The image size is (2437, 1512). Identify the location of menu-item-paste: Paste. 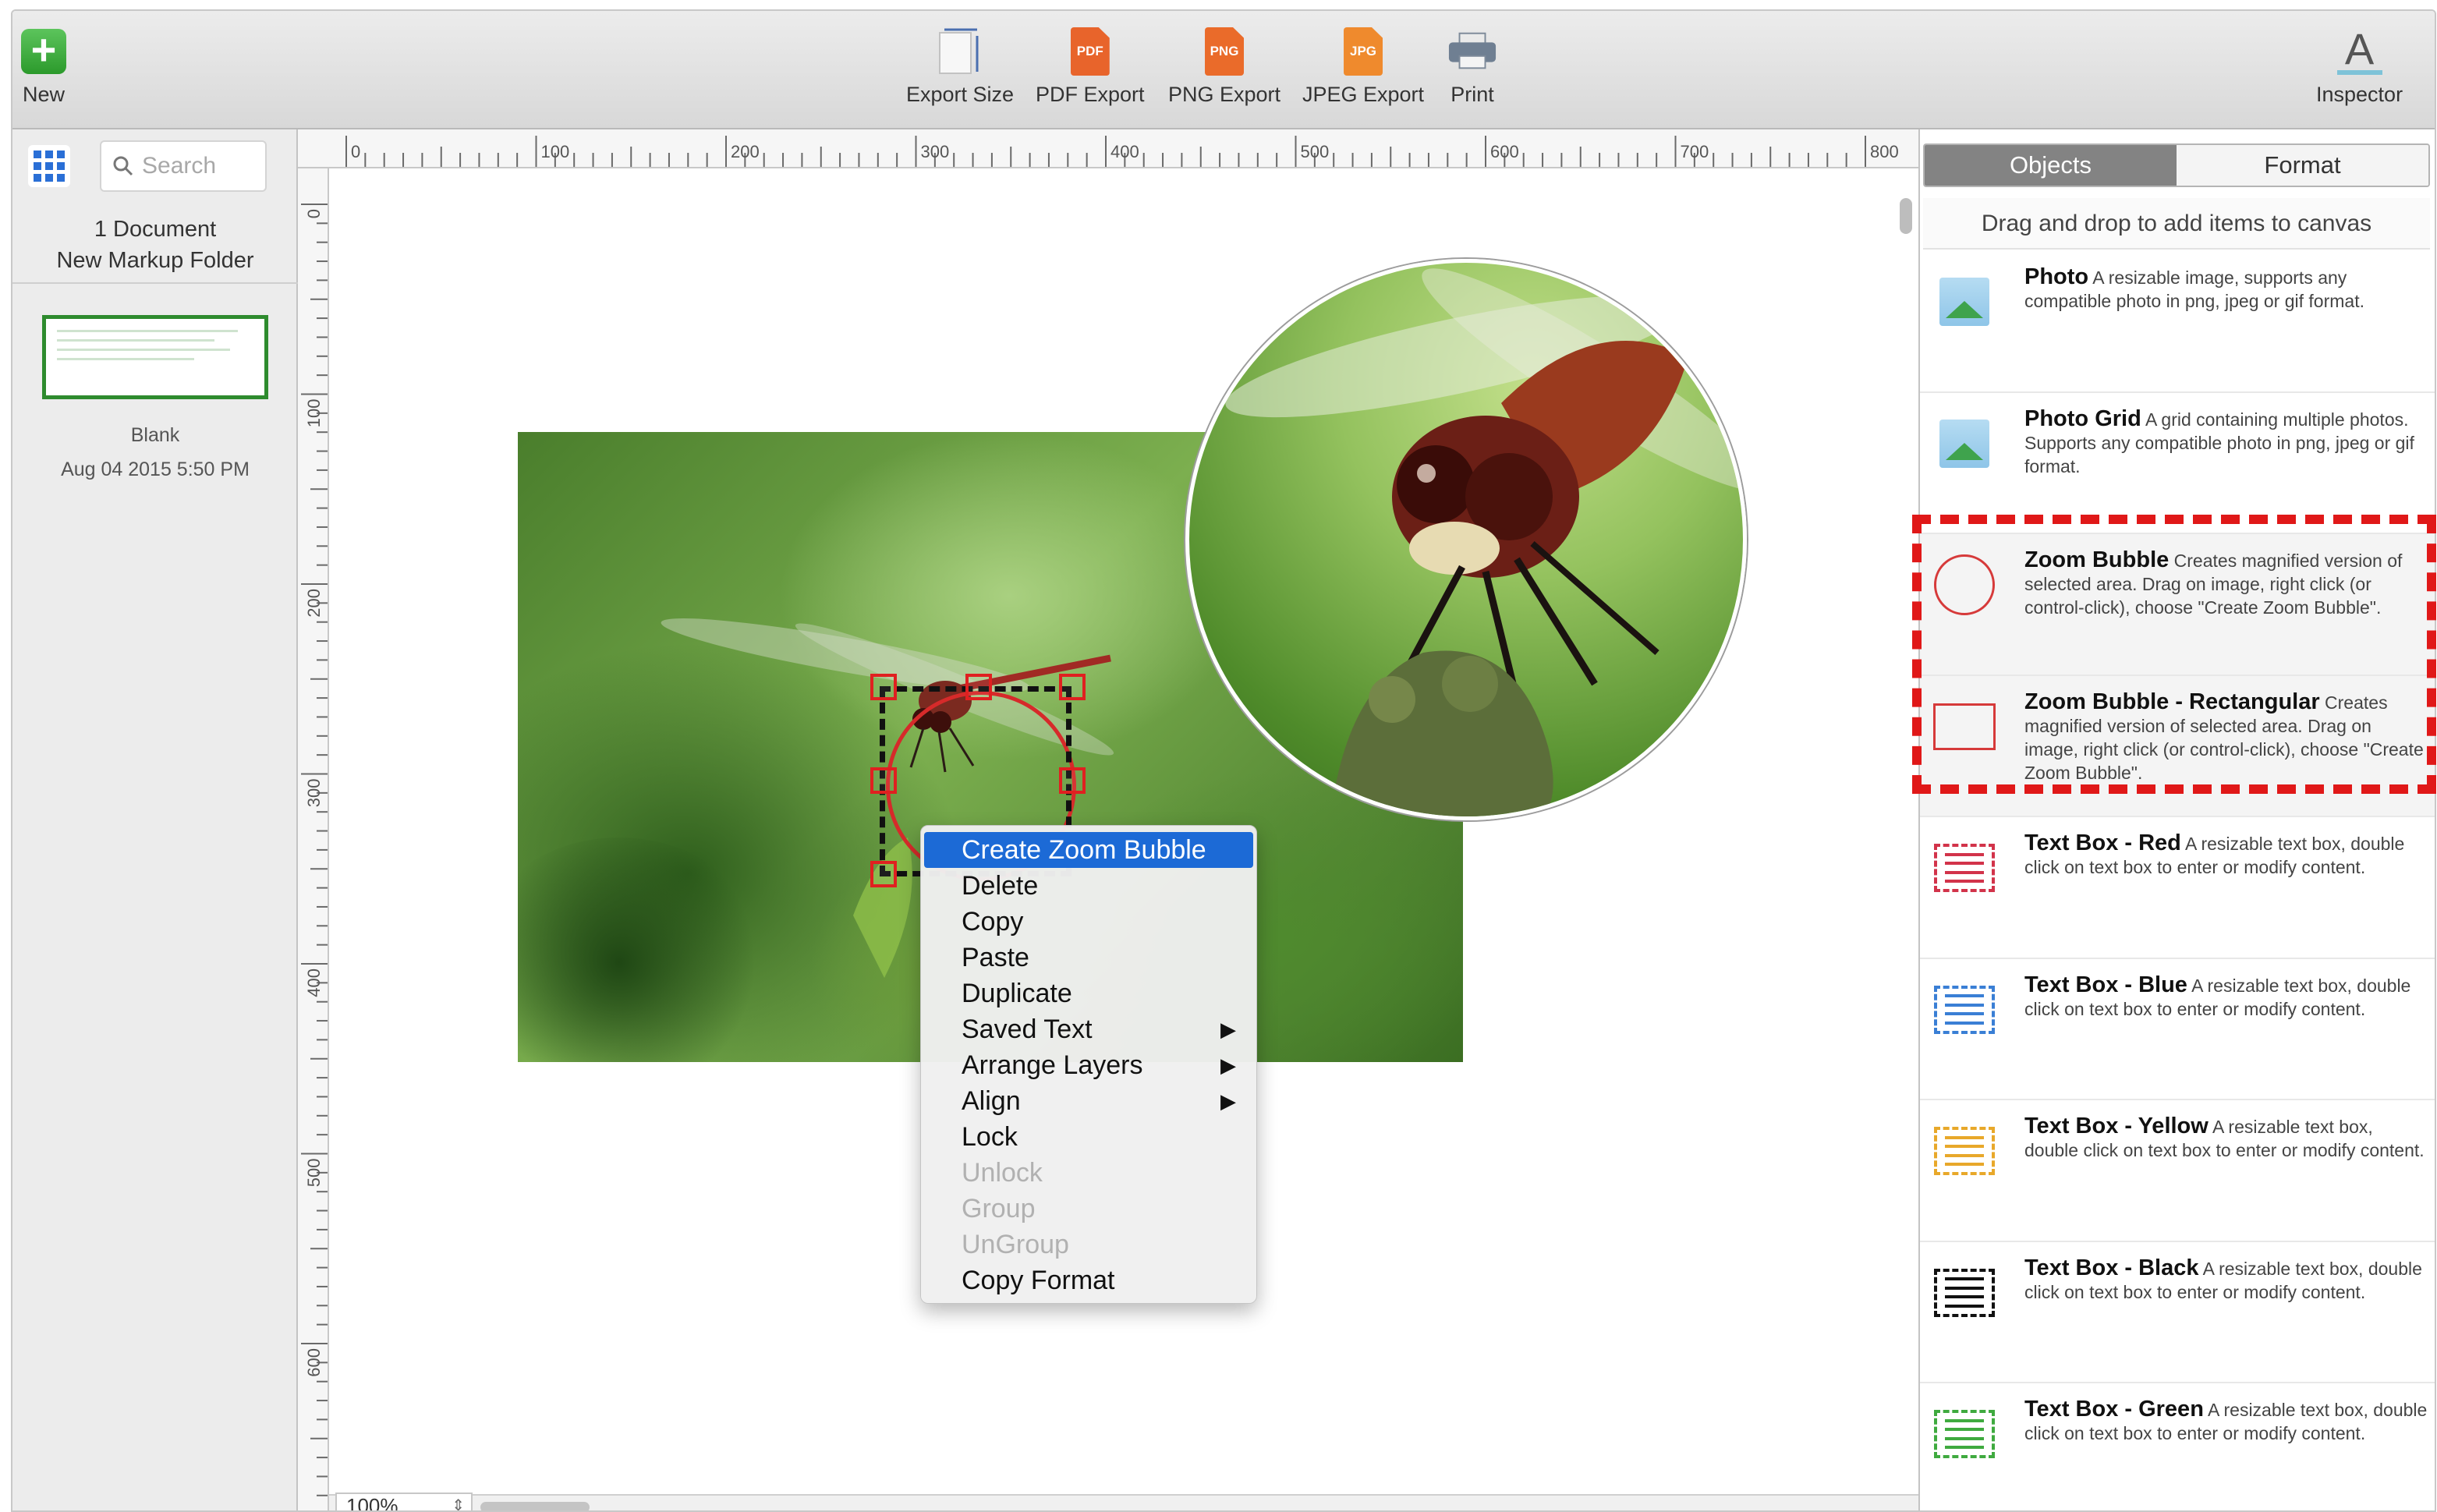
(1088, 958).